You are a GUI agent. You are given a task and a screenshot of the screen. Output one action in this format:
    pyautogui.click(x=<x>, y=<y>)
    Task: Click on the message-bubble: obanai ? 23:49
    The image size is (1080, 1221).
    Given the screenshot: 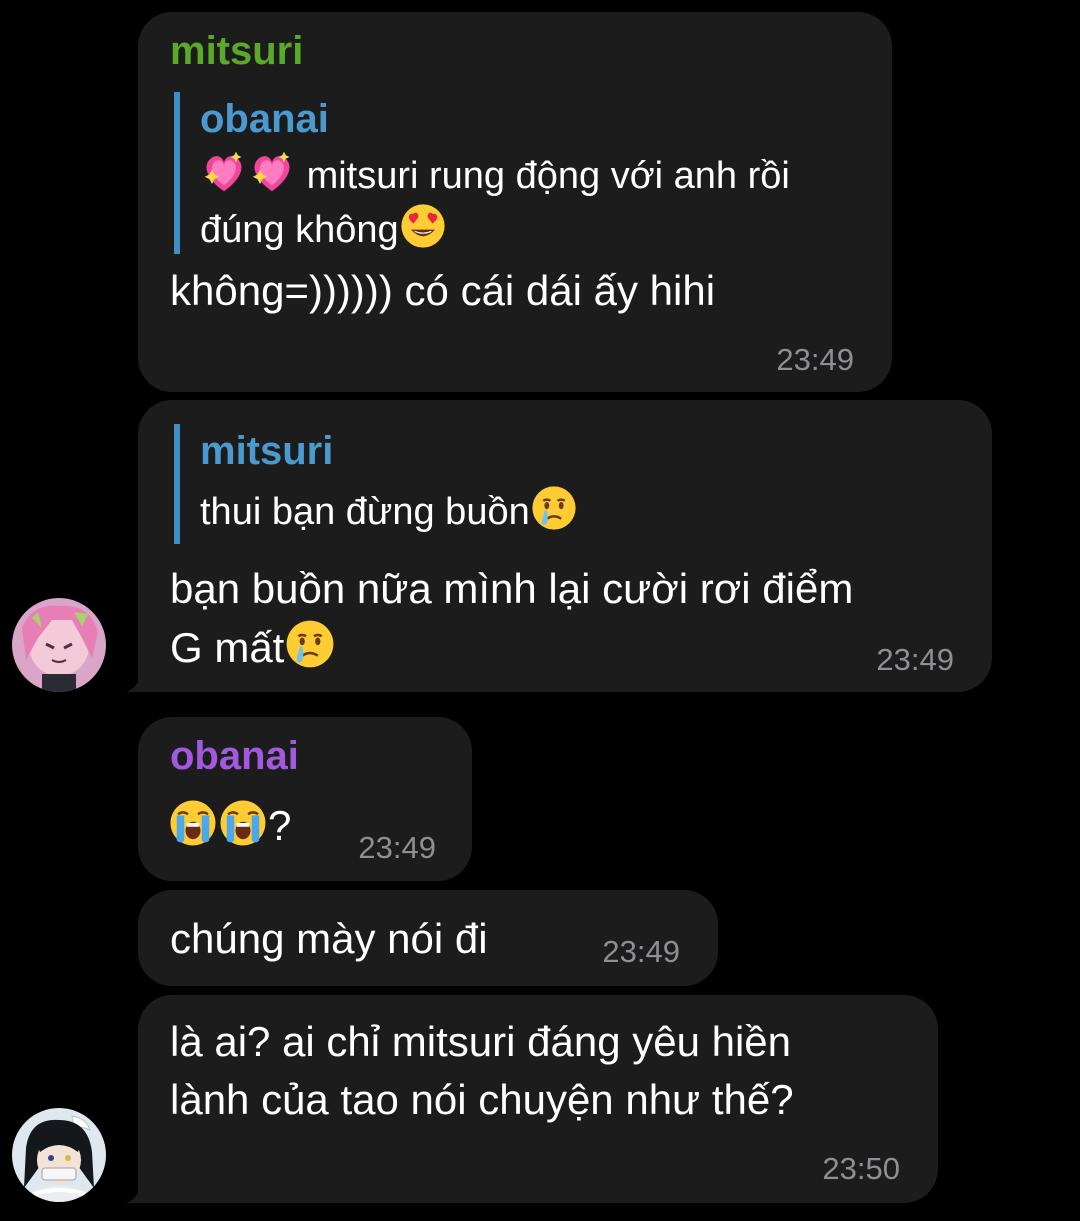 What is the action you would take?
    pyautogui.click(x=305, y=799)
    